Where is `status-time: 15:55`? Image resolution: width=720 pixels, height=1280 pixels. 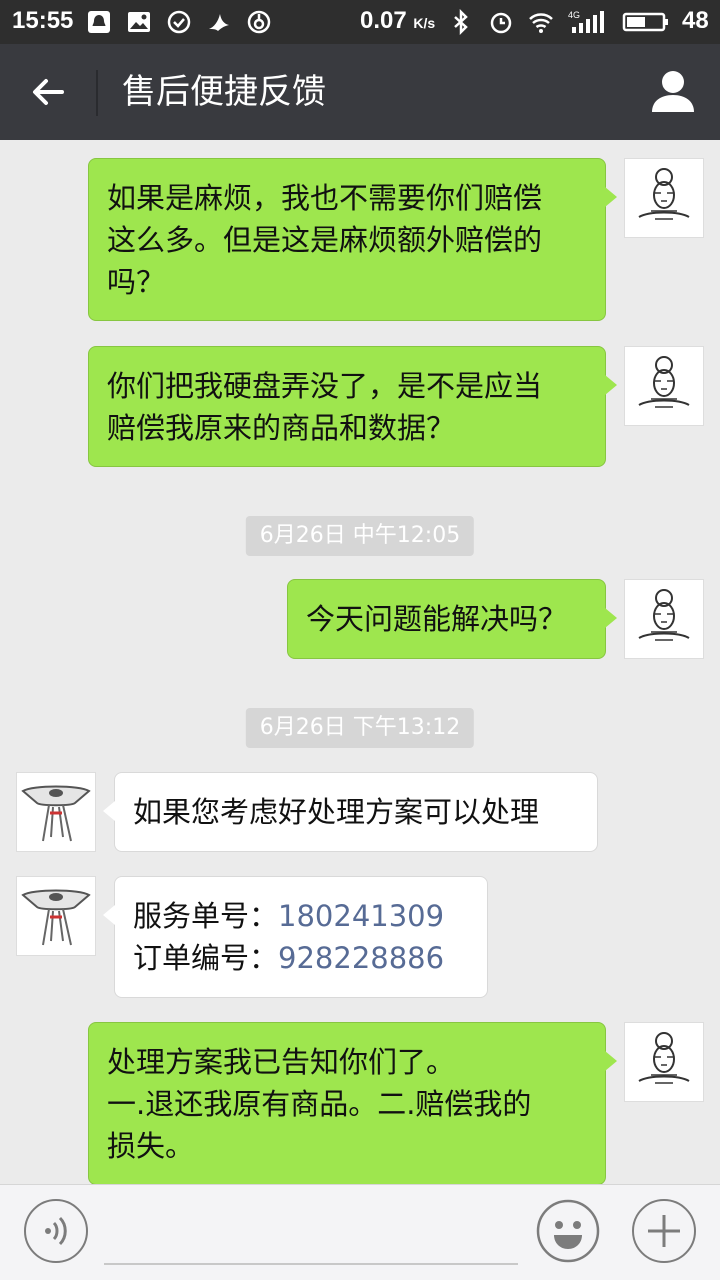
status-time: 15:55 is located at coordinates (43, 20).